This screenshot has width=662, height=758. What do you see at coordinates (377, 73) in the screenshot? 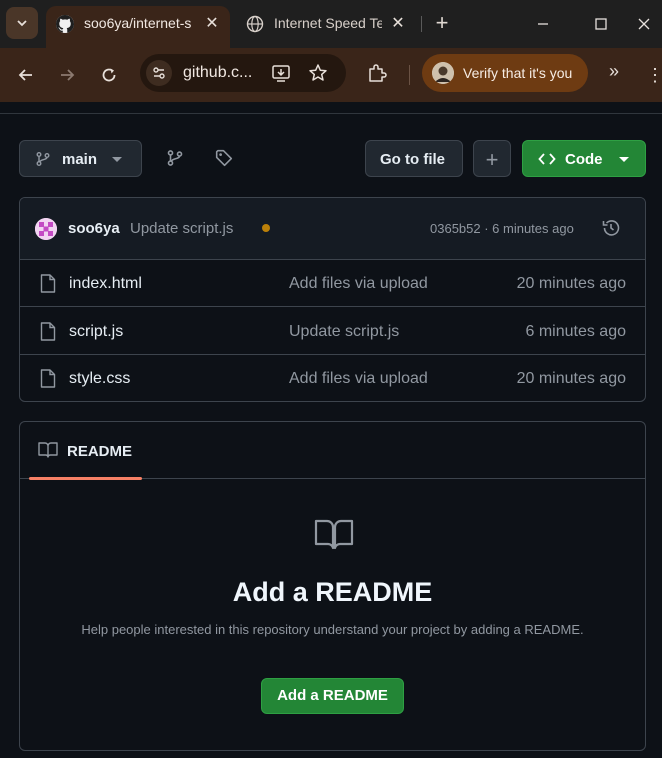
I see `extensions-puzzle-icon` at bounding box center [377, 73].